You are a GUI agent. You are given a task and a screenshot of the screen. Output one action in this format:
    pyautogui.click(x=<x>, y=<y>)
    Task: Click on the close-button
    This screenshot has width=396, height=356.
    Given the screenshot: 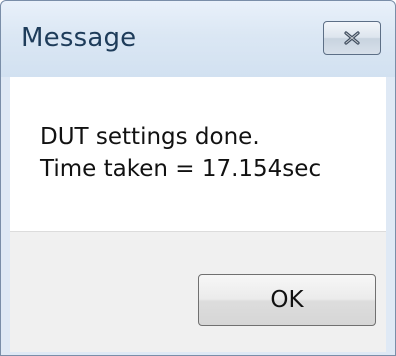 What is the action you would take?
    pyautogui.click(x=352, y=38)
    